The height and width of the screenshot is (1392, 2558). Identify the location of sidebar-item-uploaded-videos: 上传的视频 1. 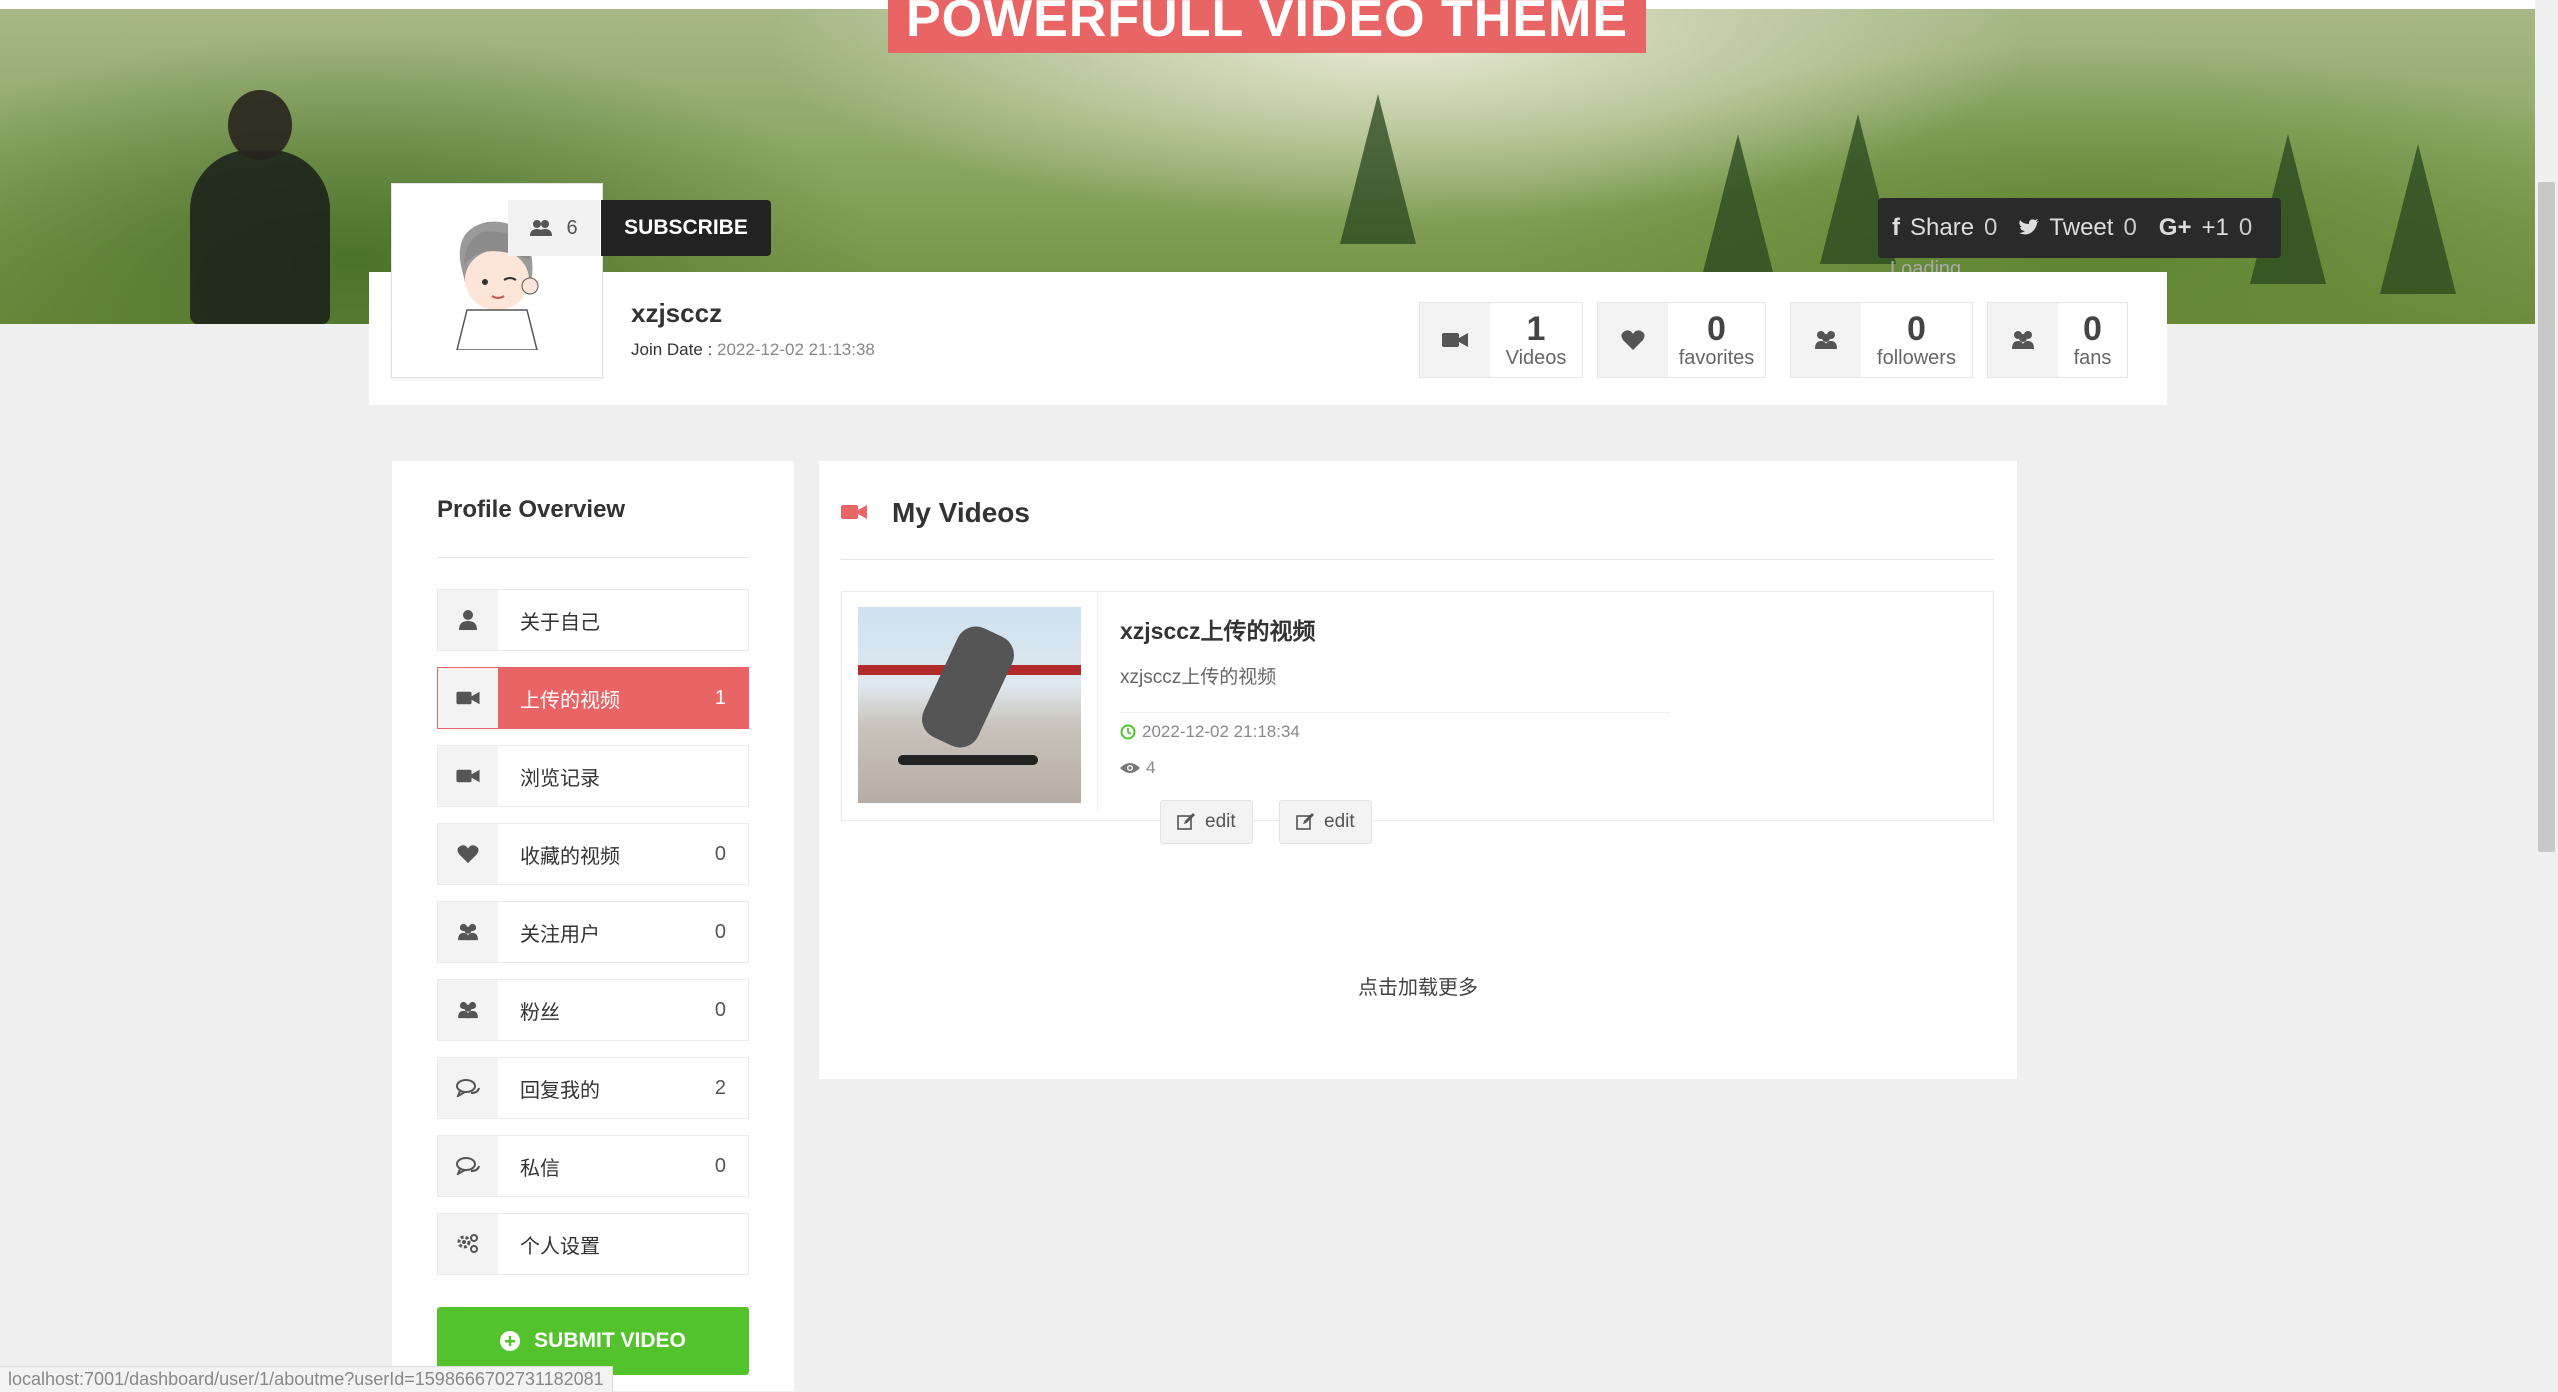
(593, 698).